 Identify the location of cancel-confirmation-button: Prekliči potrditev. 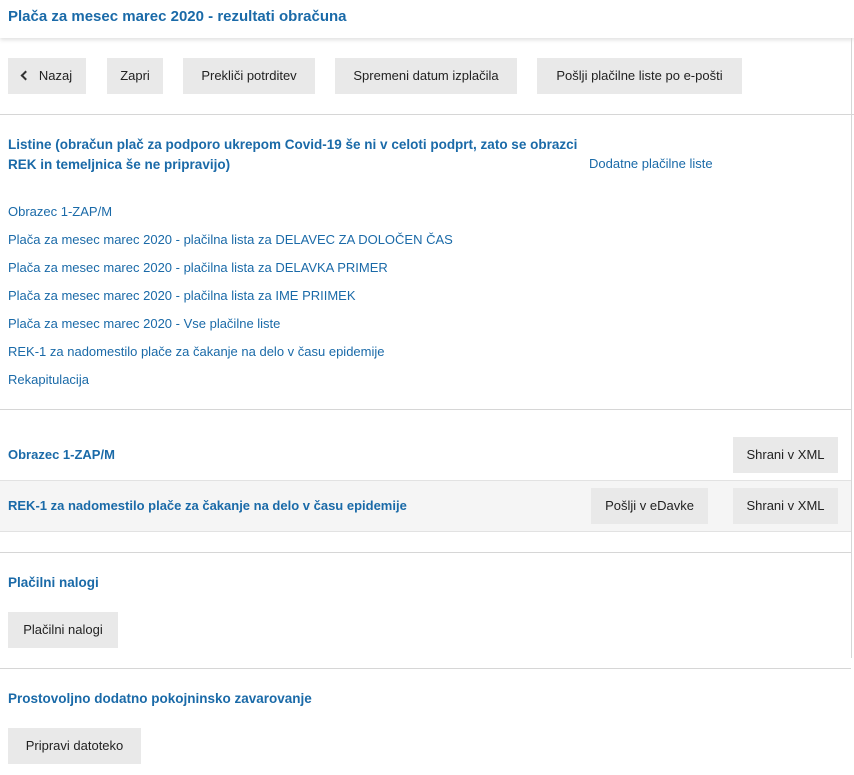
(249, 76).